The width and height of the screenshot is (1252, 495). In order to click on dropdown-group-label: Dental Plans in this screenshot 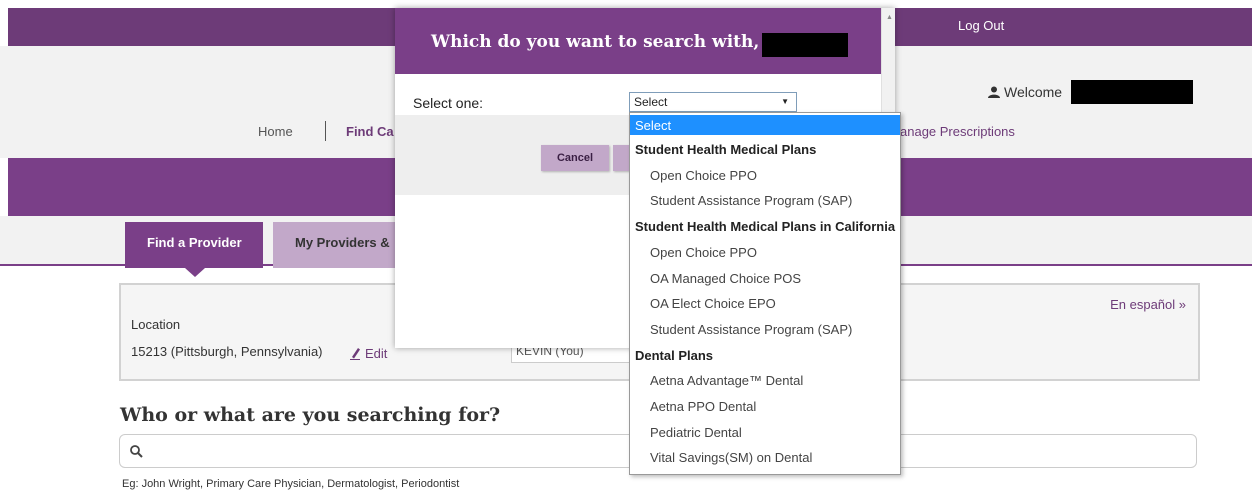, I will do `click(674, 355)`.